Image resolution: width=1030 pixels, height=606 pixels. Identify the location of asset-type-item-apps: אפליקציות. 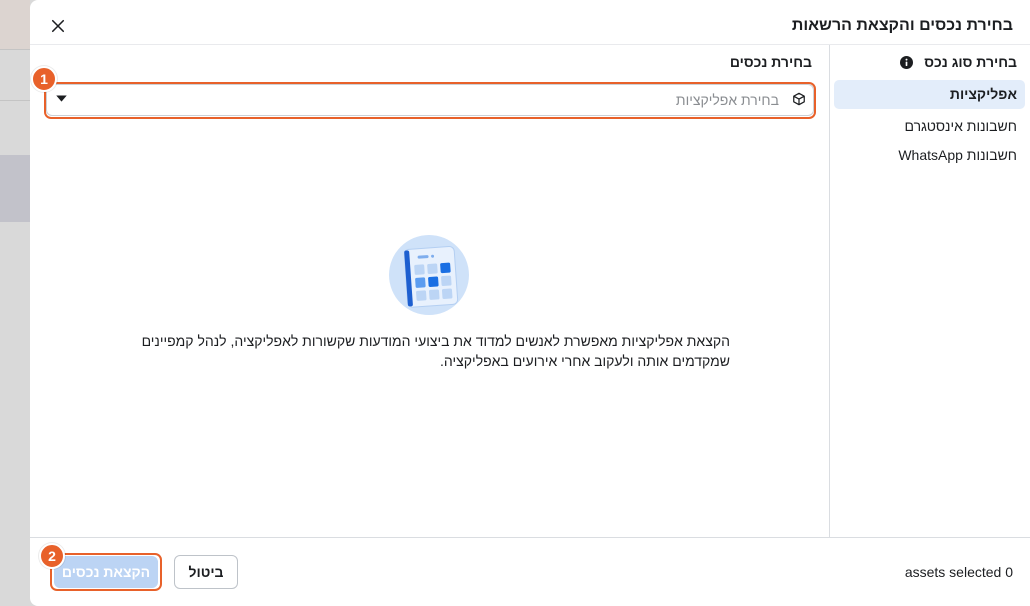
(929, 94).